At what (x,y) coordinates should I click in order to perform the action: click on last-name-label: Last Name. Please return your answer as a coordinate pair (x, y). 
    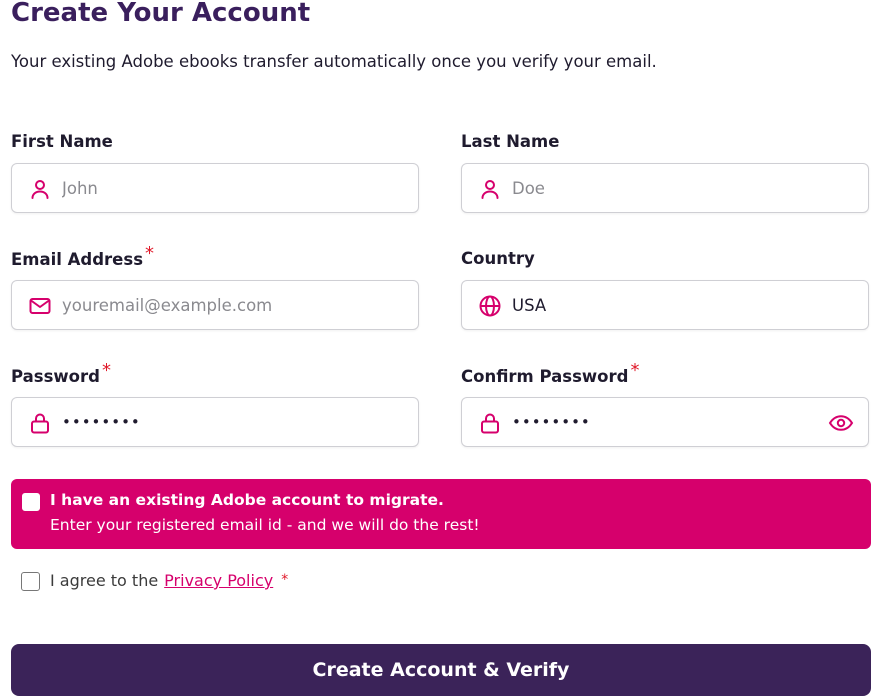
    Looking at the image, I should click on (510, 141).